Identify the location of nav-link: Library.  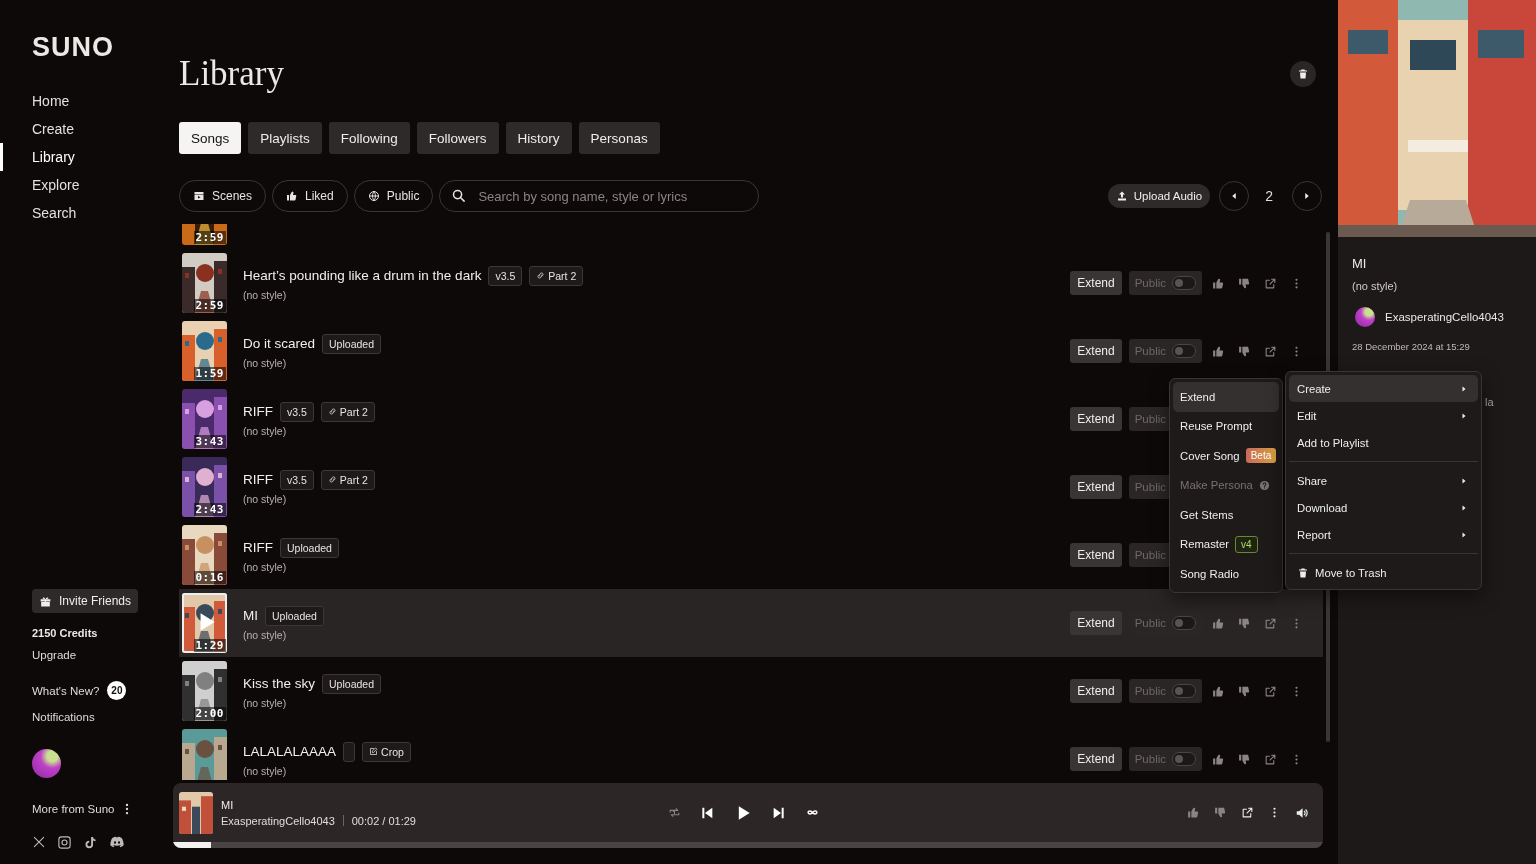
(37, 157).